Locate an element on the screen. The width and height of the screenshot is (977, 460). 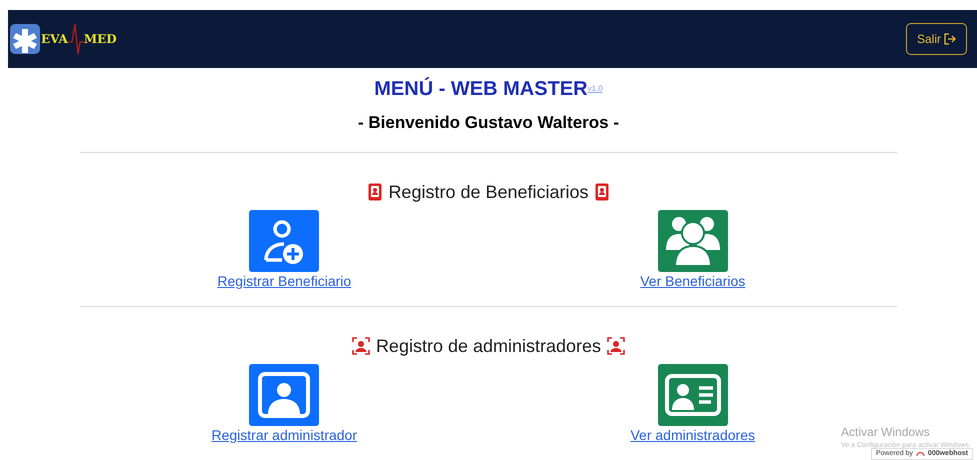
action-link: Ver Beneficiarios is located at coordinates (693, 281).